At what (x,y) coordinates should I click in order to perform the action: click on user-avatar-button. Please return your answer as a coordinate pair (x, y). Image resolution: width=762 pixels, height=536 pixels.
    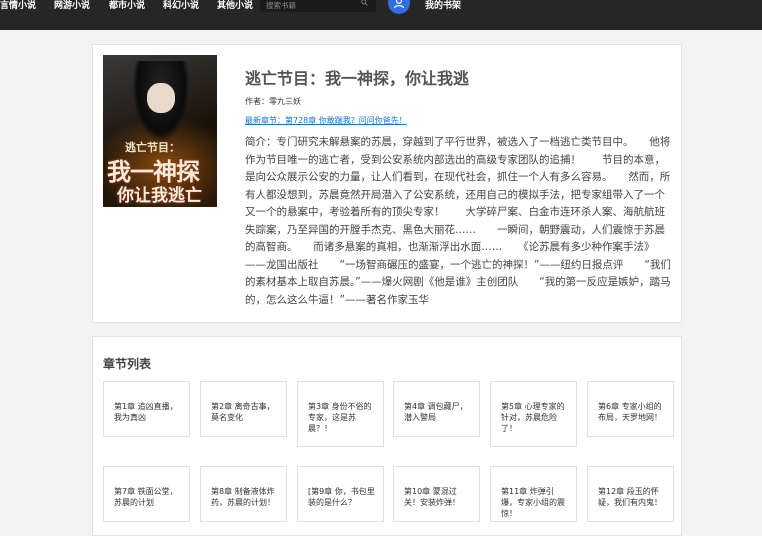
    Looking at the image, I should click on (399, 7).